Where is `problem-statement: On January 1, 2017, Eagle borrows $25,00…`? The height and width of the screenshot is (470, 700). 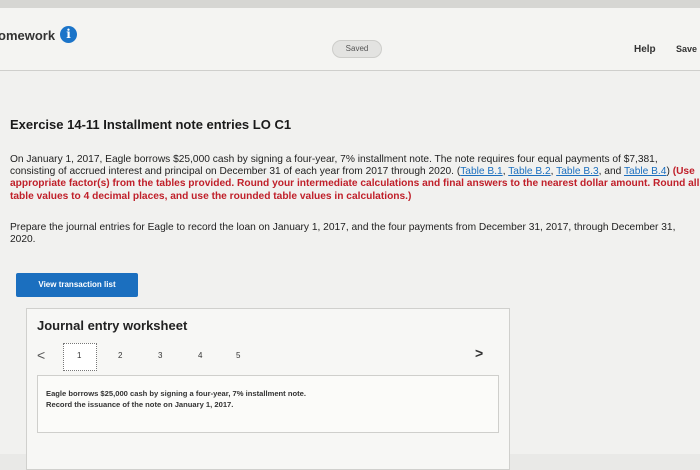 problem-statement: On January 1, 2017, Eagle borrows $25,00… is located at coordinates (355, 178).